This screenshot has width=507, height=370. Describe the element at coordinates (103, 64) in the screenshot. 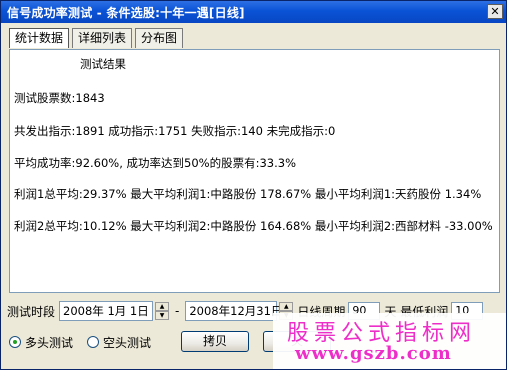

I see `results-heading: 测试结果` at that location.